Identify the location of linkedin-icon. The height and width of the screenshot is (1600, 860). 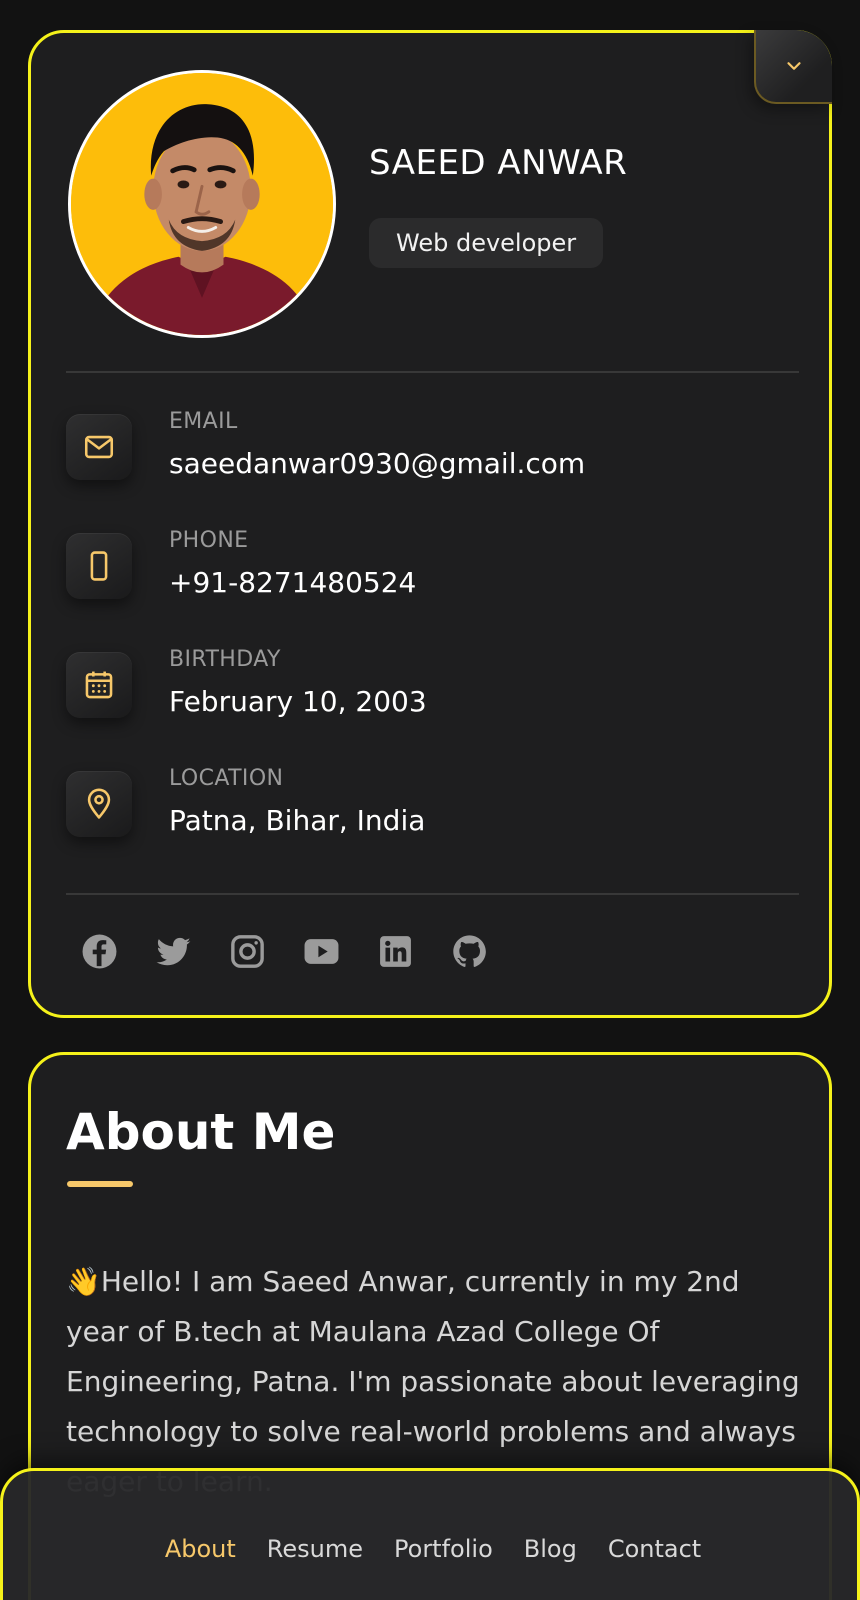
(395, 951).